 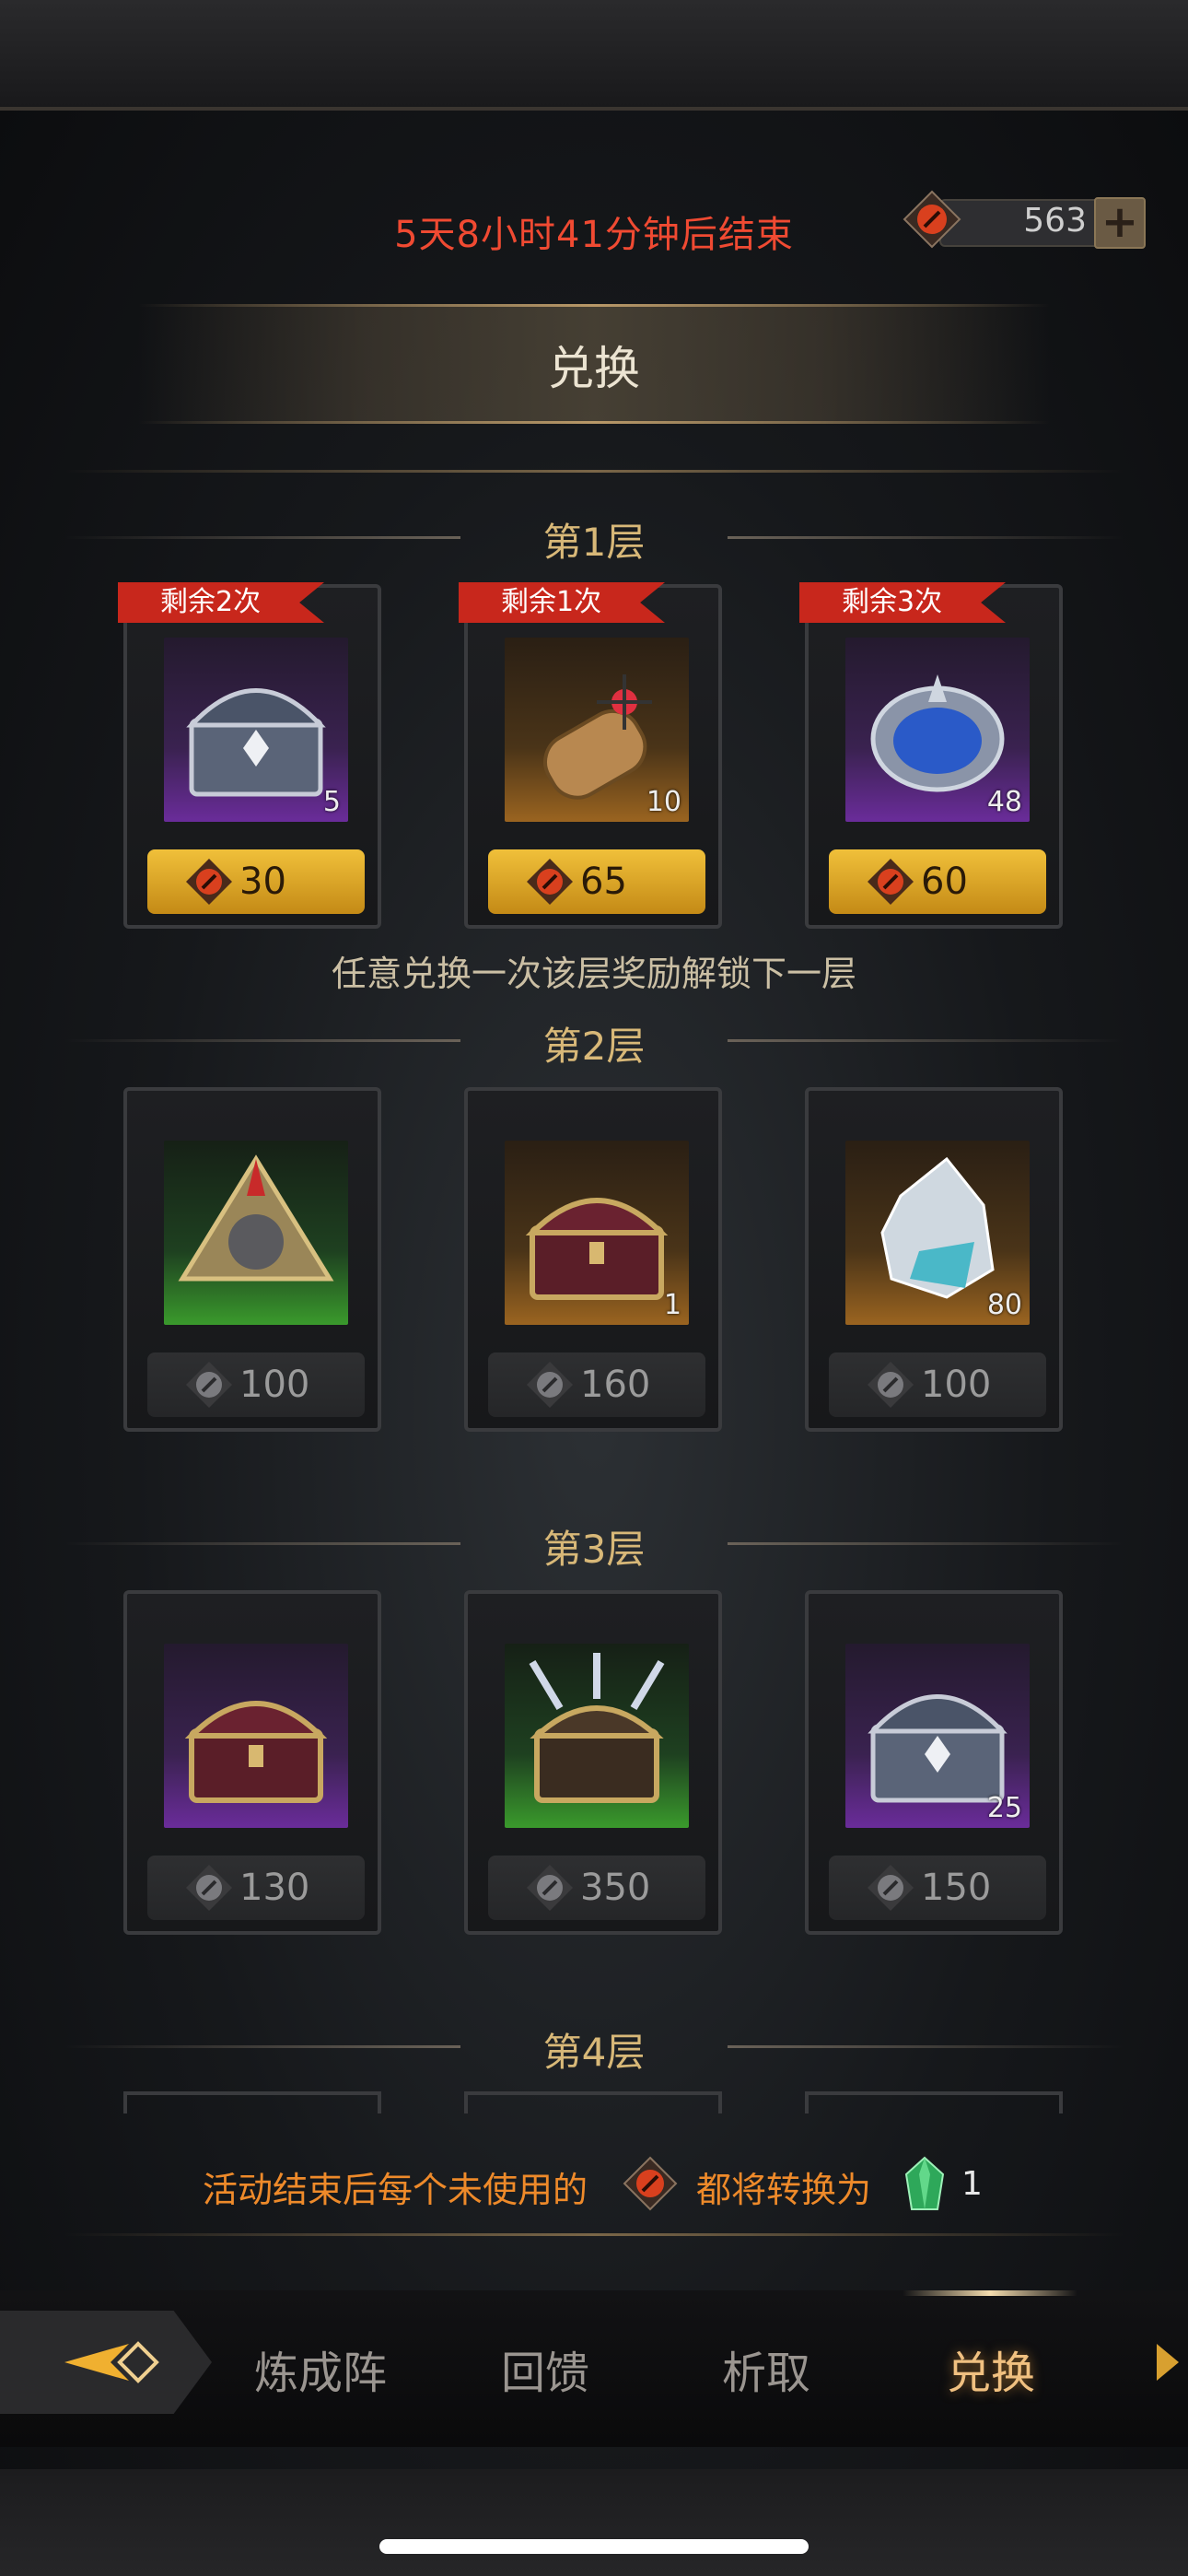 What do you see at coordinates (663, 802) in the screenshot?
I see `item-quantity: 10` at bounding box center [663, 802].